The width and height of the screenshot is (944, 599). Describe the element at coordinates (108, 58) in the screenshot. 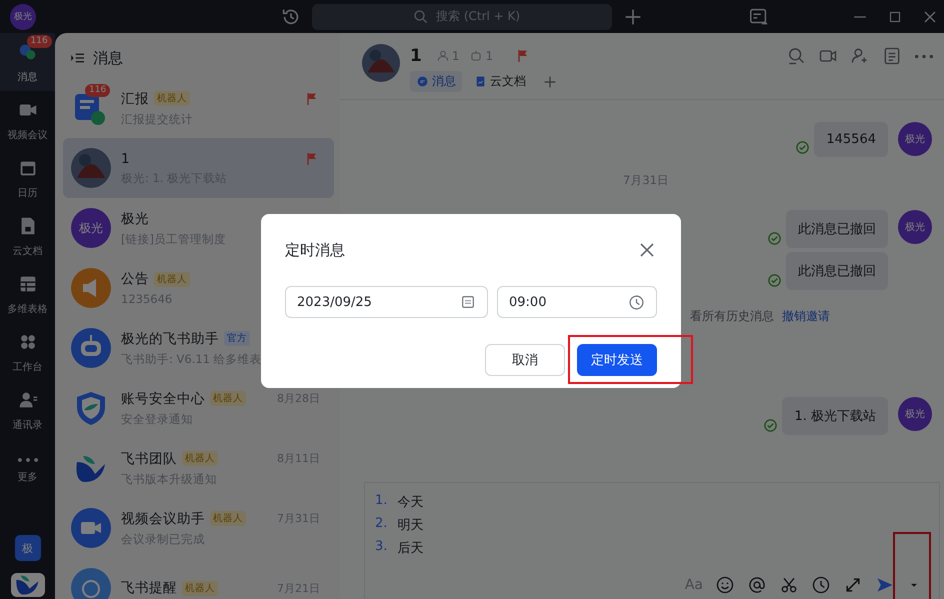

I see `panel-title: 消息` at that location.